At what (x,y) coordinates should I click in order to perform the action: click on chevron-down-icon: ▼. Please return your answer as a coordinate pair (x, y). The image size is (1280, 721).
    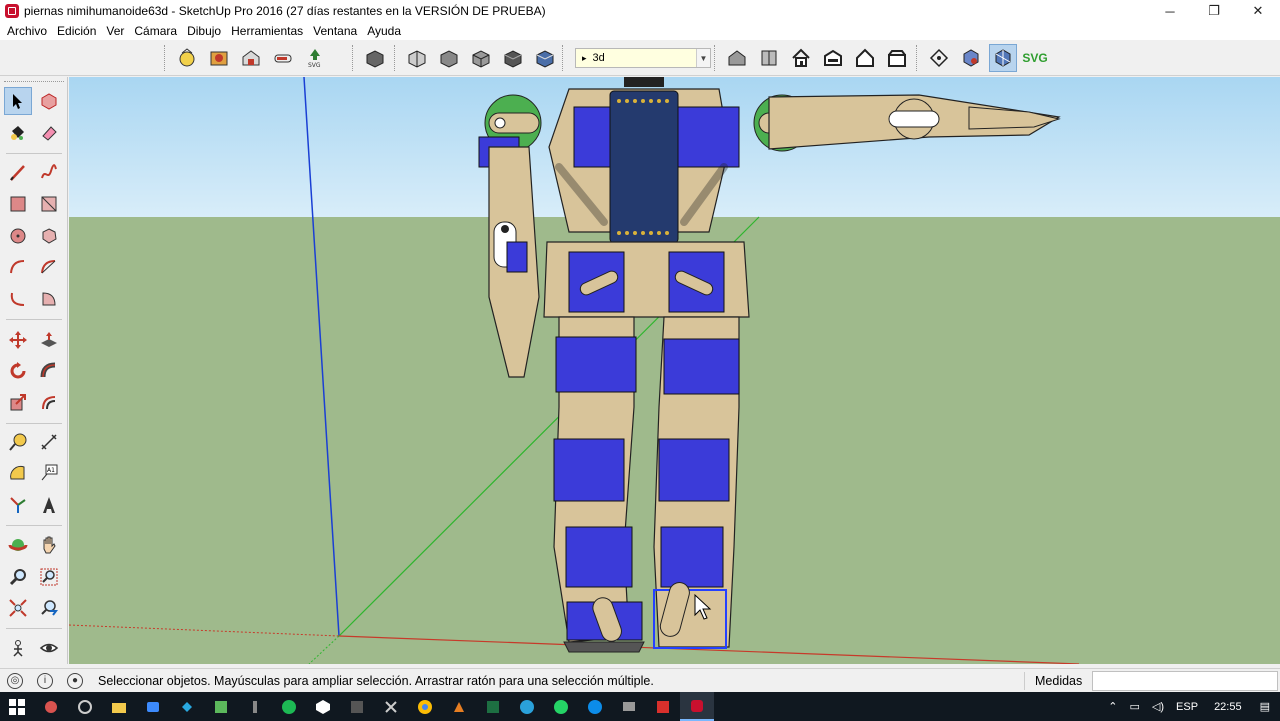
    Looking at the image, I should click on (703, 58).